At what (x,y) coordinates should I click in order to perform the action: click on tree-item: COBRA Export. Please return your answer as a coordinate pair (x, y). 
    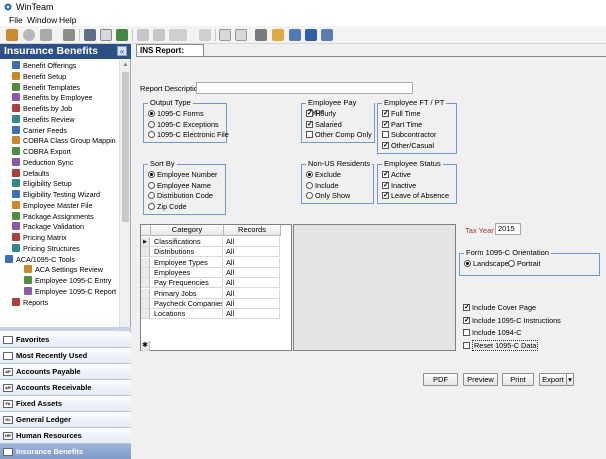
    Looking at the image, I should click on (41, 152).